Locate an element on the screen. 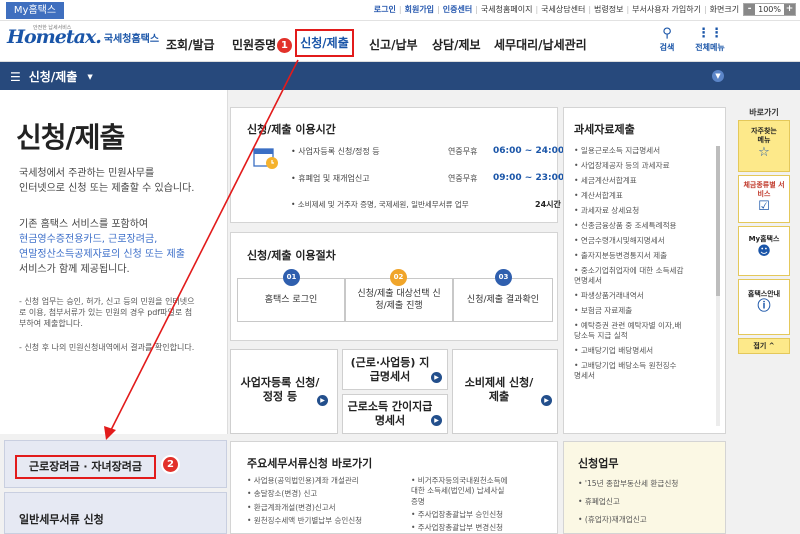 The image size is (800, 534). list-item: • 연금수령개시및해지명세서 is located at coordinates (645, 241).